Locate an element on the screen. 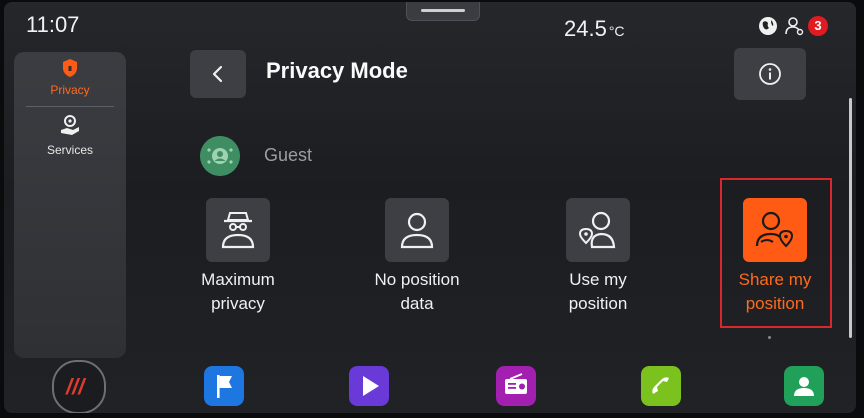 Image resolution: width=864 pixels, height=418 pixels. option-label-line2: data is located at coordinates (417, 303).